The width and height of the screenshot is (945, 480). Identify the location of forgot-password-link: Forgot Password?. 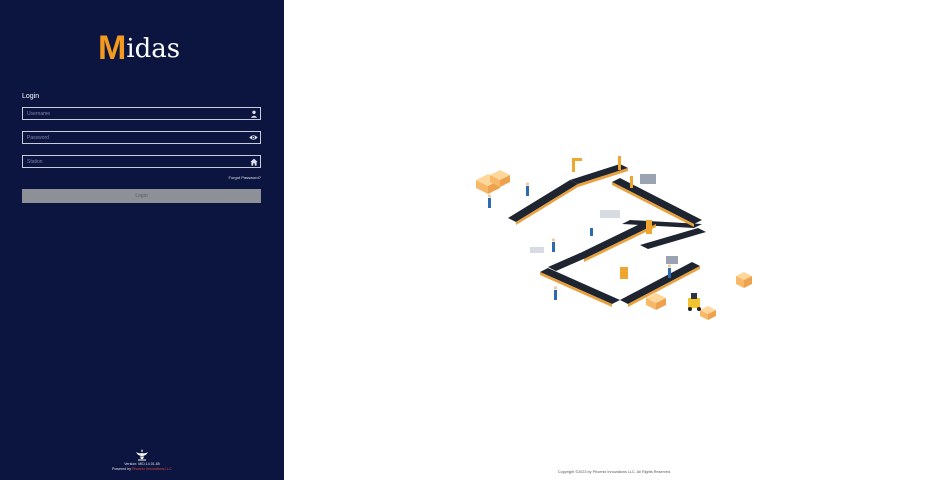
(230, 177).